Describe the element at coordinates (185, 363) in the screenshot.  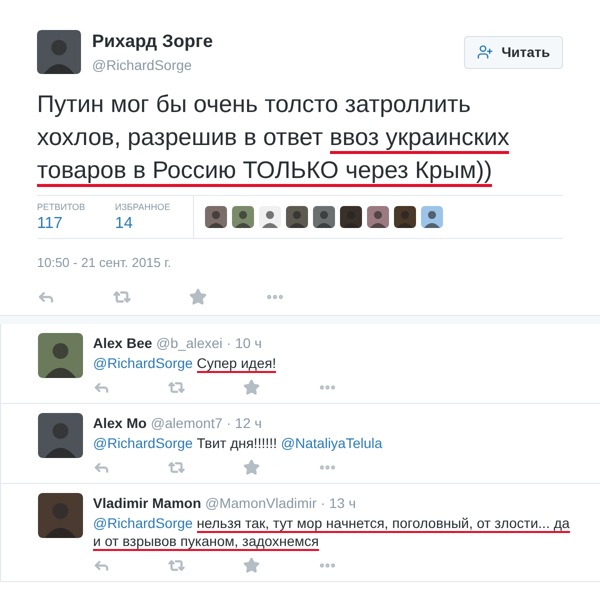
I see `reply-text: @RichardSorge Супер идея!` at that location.